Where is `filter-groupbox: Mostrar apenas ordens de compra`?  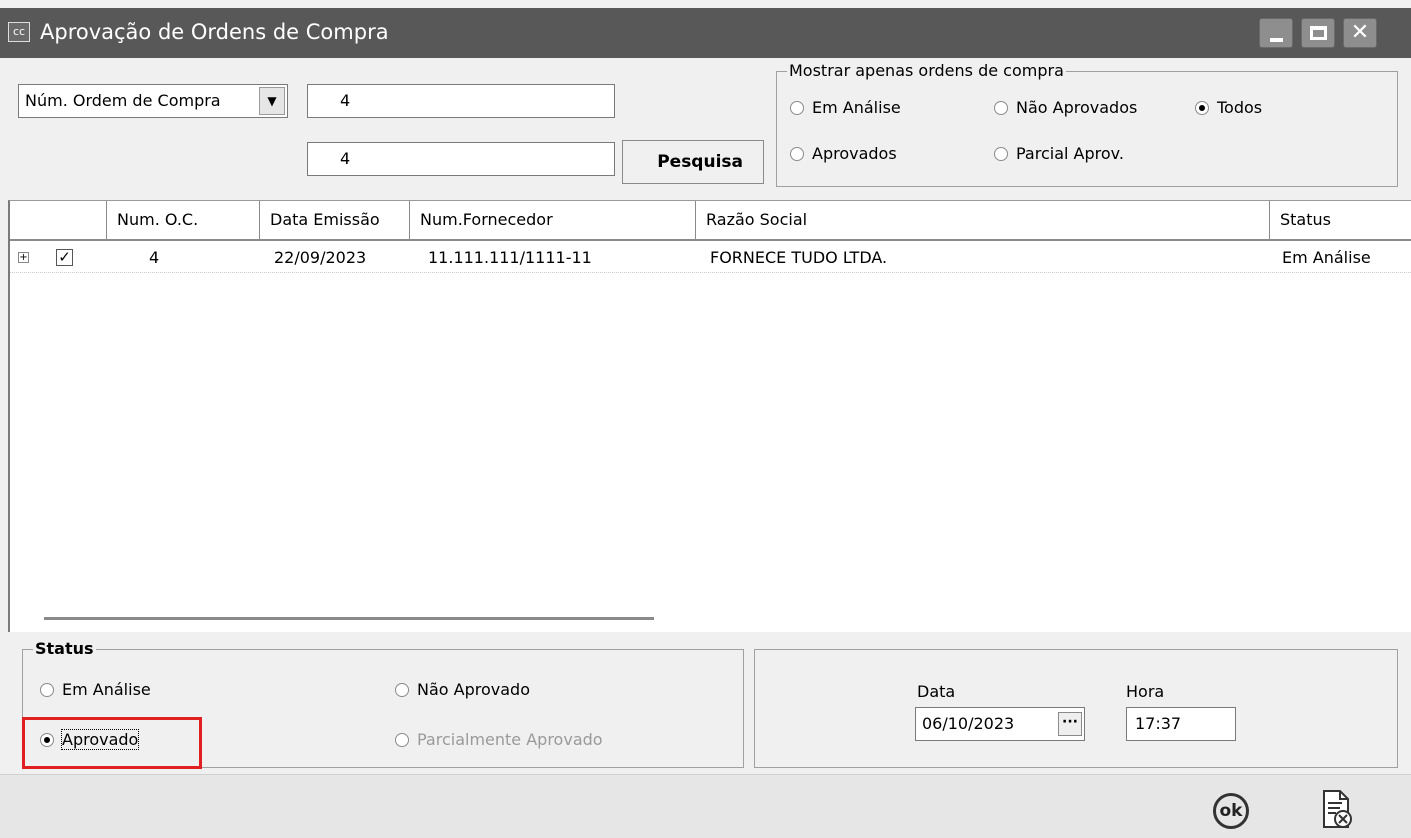
filter-groupbox: Mostrar apenas ordens de compra is located at coordinates (1087, 124).